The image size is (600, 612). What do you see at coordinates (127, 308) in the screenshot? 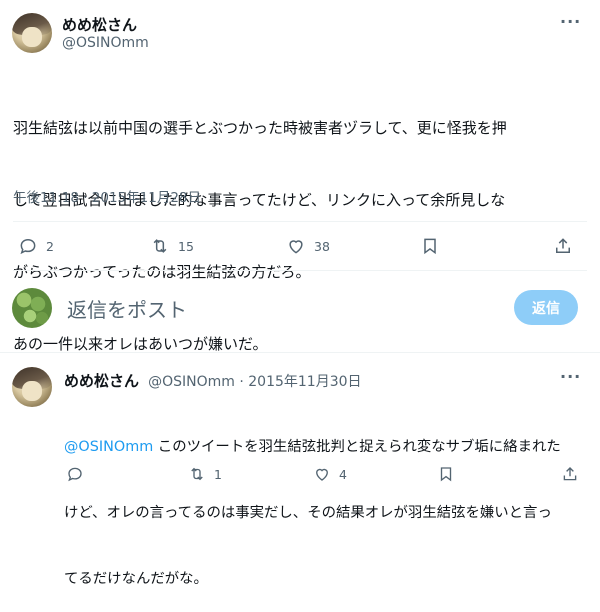
I see `reply-composer-input: 返信をポスト` at bounding box center [127, 308].